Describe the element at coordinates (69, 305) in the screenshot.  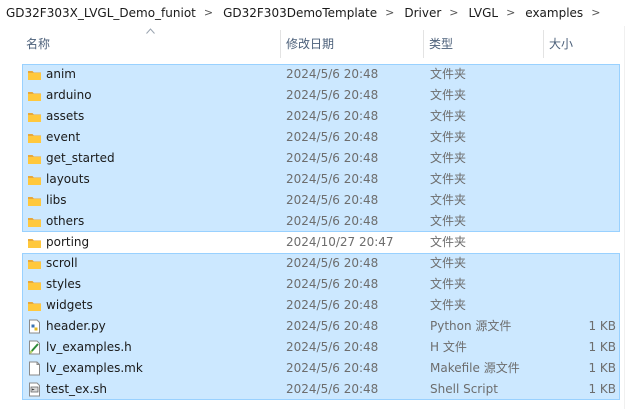
I see `file-name: widgets` at that location.